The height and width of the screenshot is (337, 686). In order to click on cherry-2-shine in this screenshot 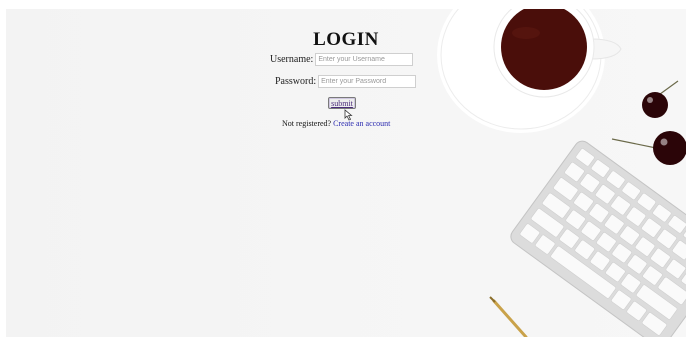, I will do `click(664, 142)`.